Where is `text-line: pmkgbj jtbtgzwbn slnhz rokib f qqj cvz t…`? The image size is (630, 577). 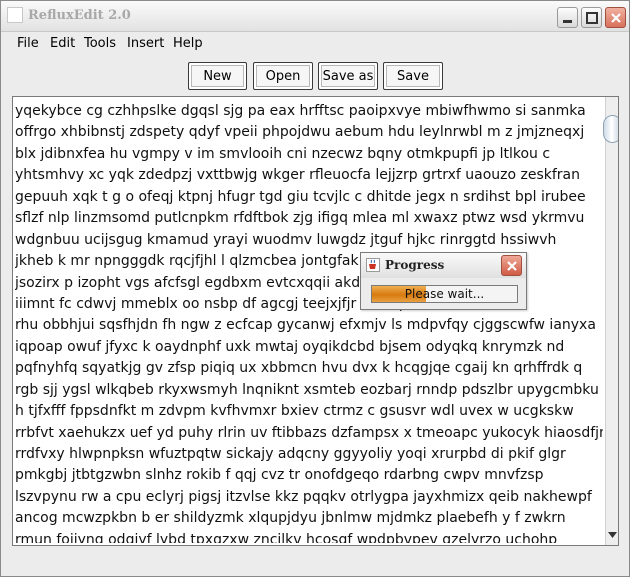 text-line: pmkgbj jtbtgzwbn slnhz rokib f qqj cvz t… is located at coordinates (279, 475).